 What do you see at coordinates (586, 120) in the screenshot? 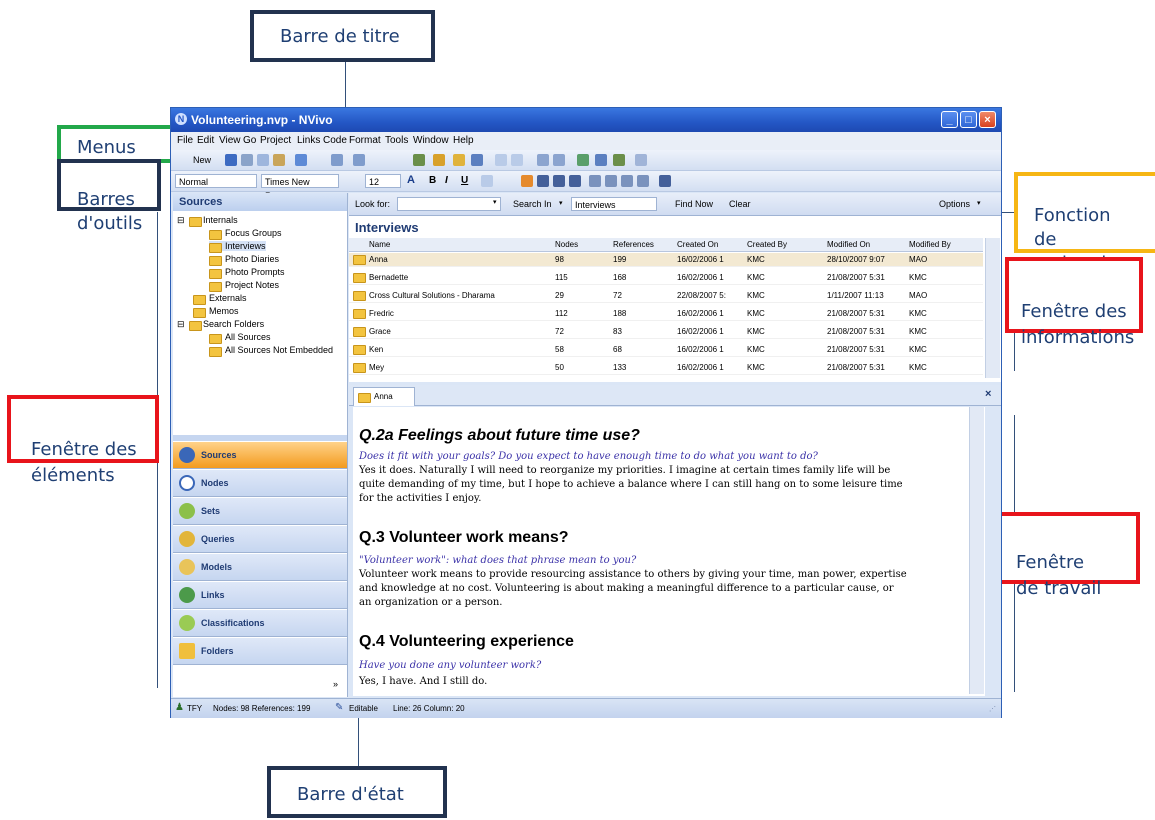
I see `title-bar: N Volunteering.nvp - NVivo _ □ ×` at bounding box center [586, 120].